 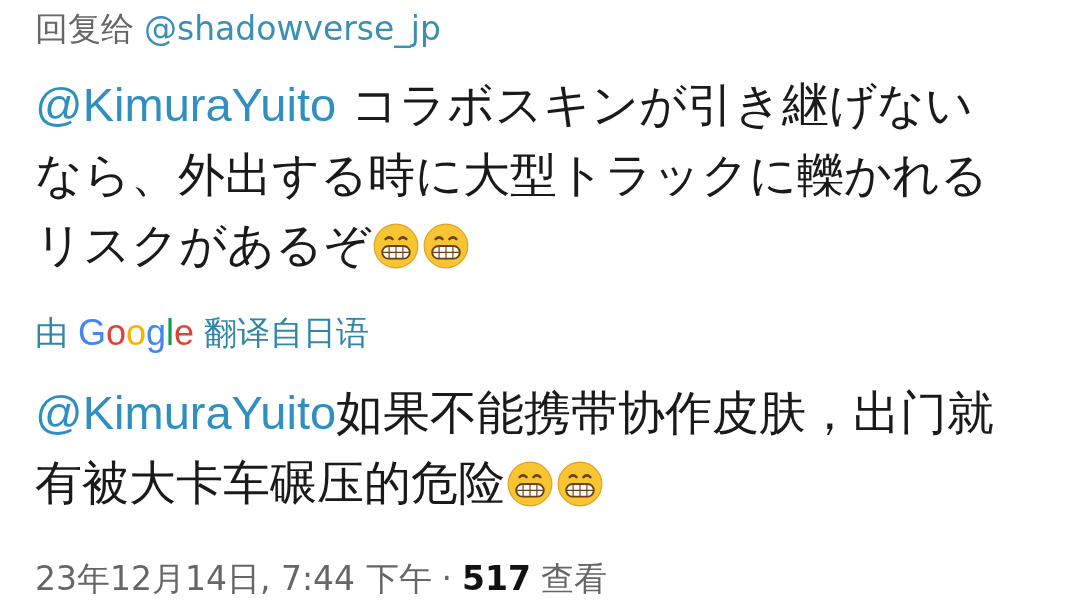 I want to click on timestamp: 23年12月14日, 7:44 下午, so click(x=233, y=579).